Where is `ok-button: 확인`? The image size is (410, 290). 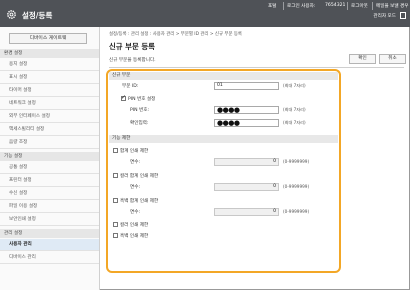
ok-button: 확인 is located at coordinates (362, 59).